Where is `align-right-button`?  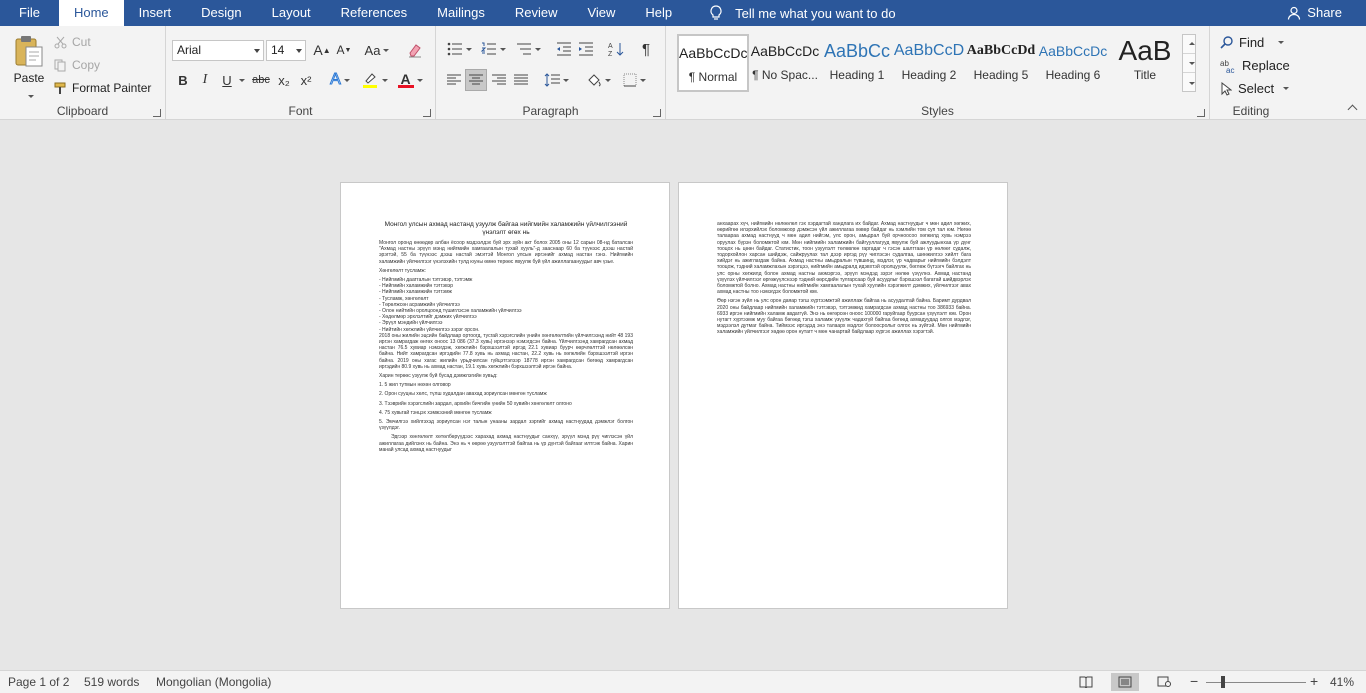 align-right-button is located at coordinates (499, 80).